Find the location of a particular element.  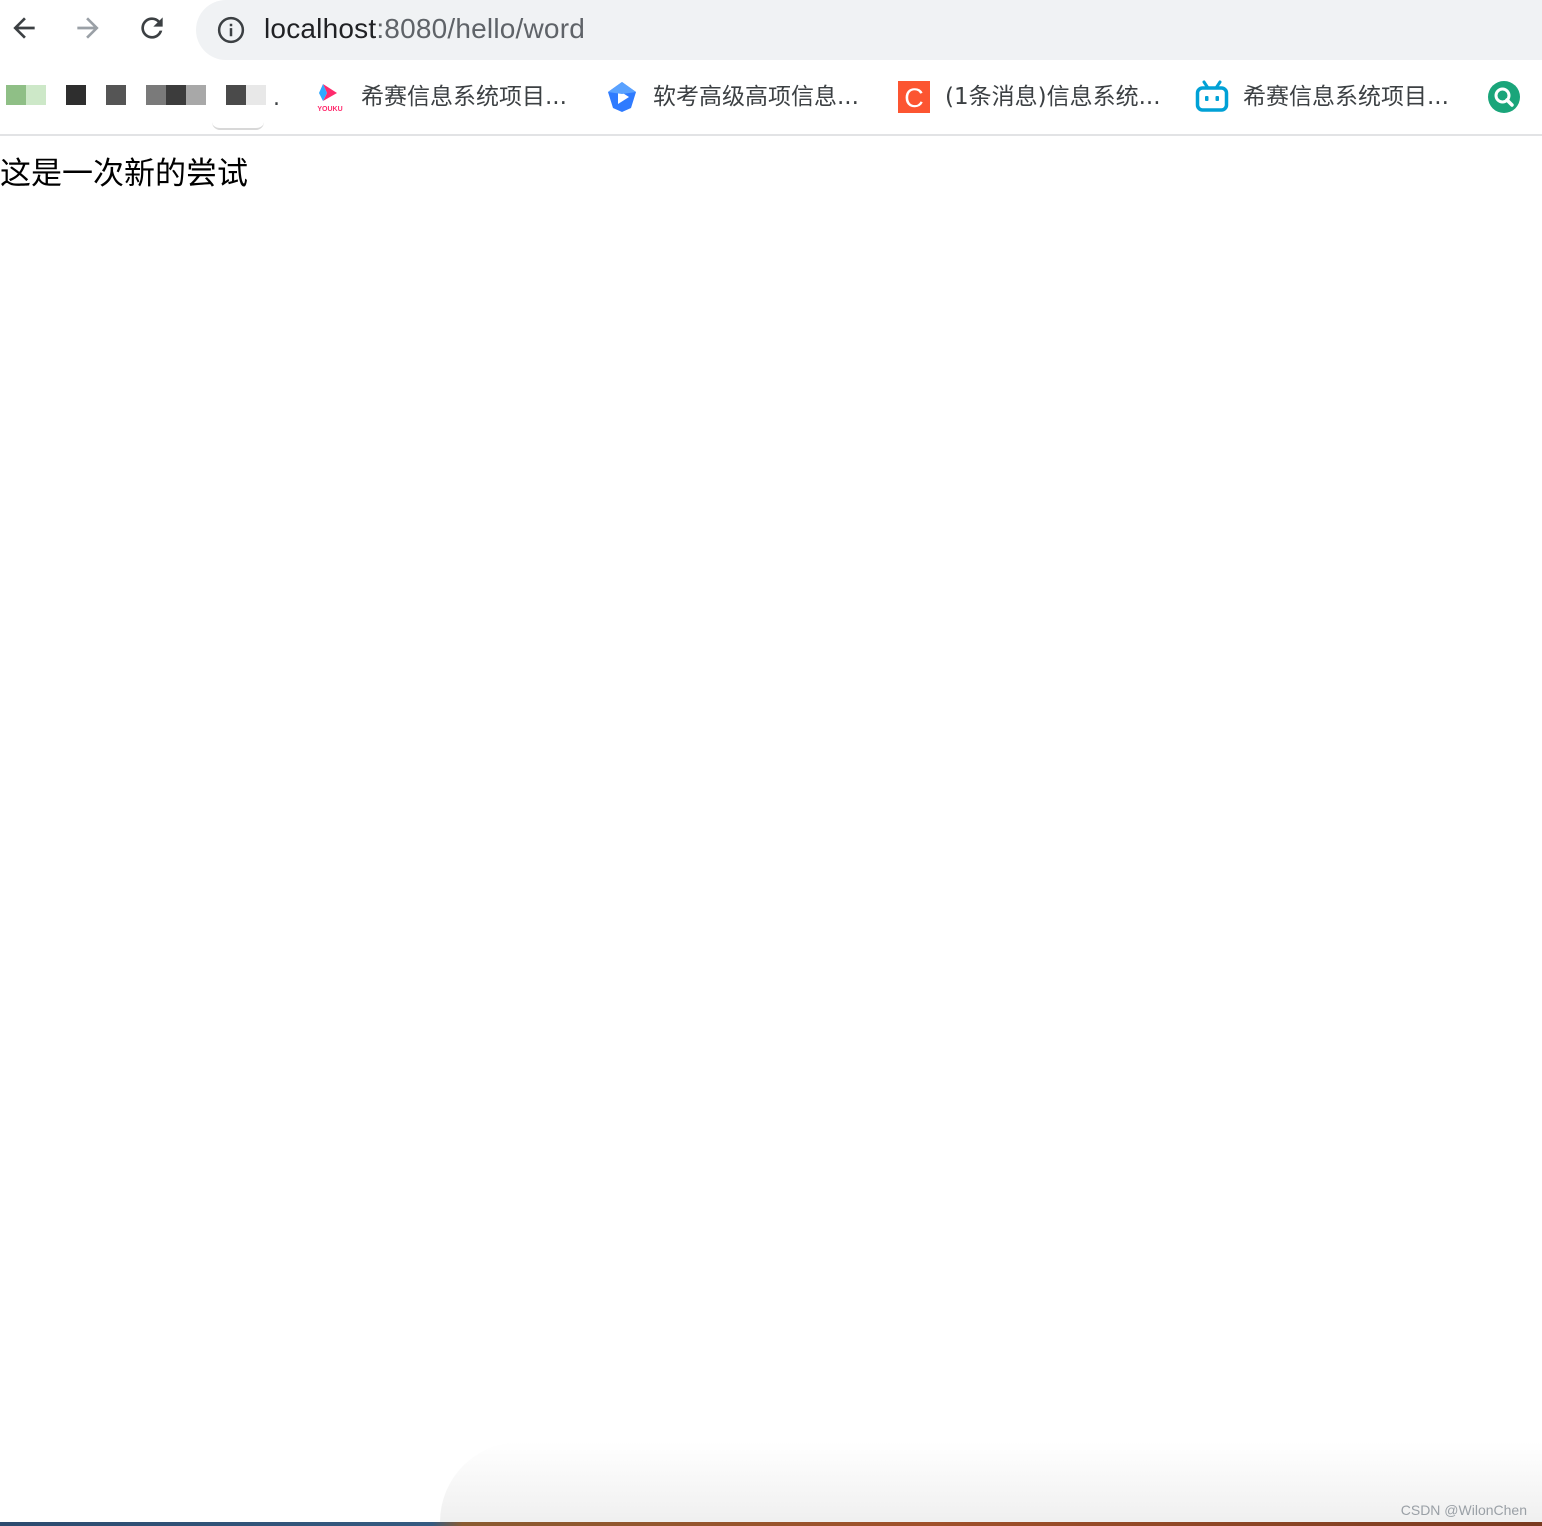

forward-button is located at coordinates (88, 28).